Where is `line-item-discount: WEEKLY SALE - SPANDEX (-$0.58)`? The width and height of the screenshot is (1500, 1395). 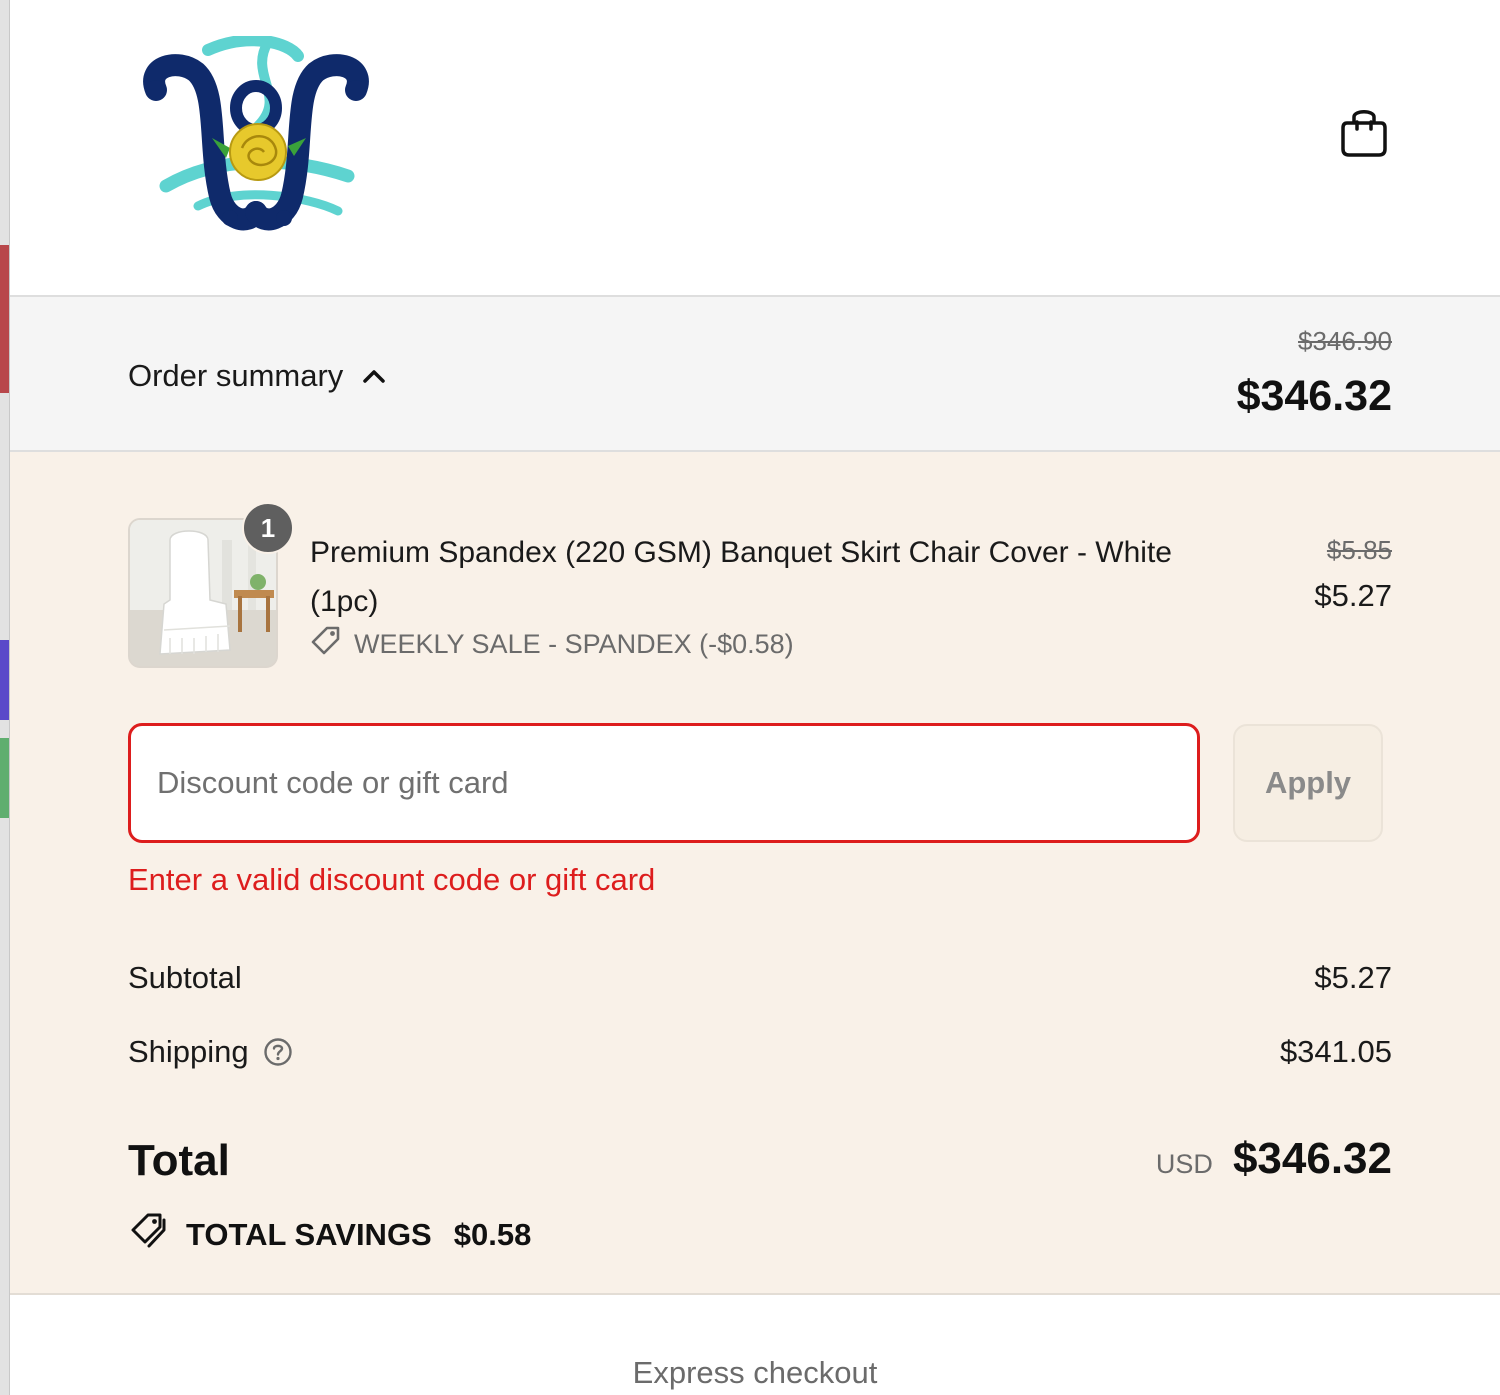
line-item-discount: WEEKLY SALE - SPANDEX (-$0.58) is located at coordinates (552, 644).